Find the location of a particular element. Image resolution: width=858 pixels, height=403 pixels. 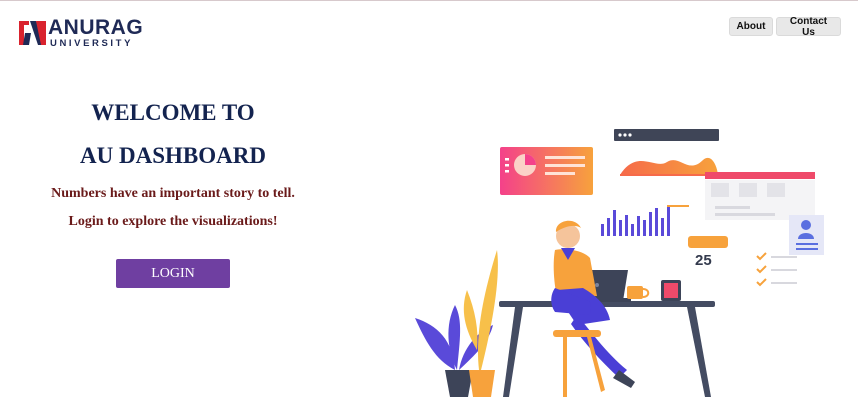

checklist-icon is located at coordinates (761, 269).